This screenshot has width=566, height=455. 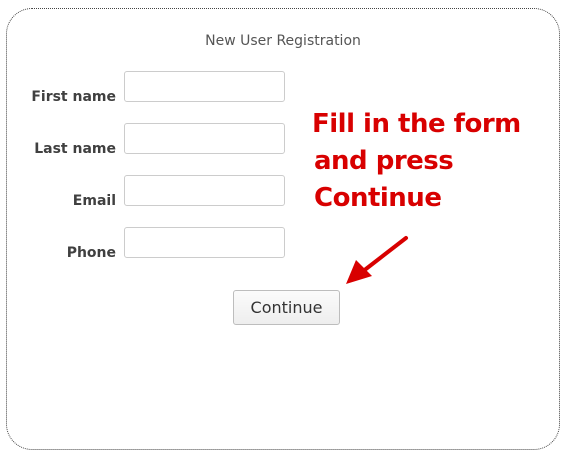 I want to click on phone-field, so click(x=204, y=242).